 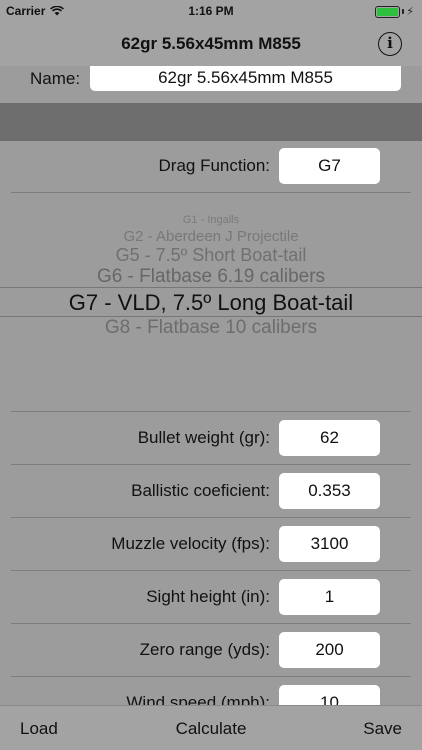 I want to click on info-icon: i, so click(x=390, y=44).